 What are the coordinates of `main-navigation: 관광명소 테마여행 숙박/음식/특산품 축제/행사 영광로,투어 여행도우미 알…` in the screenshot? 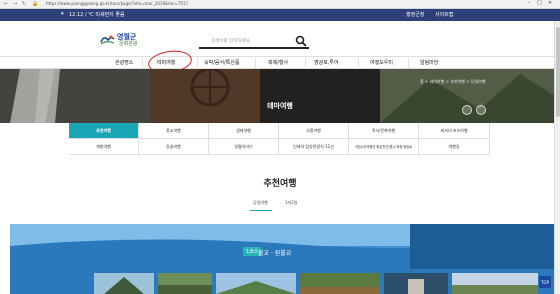 It's located at (280, 62).